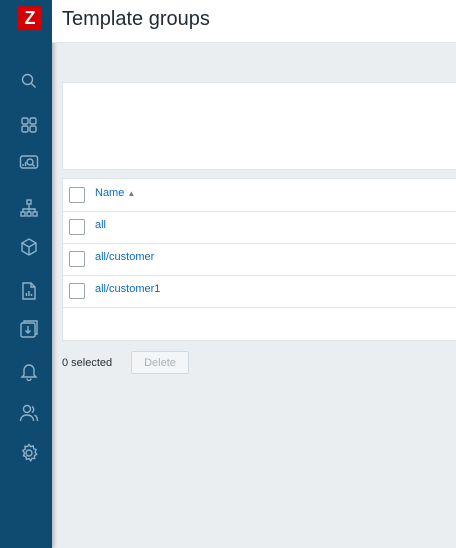 The width and height of the screenshot is (456, 548). Describe the element at coordinates (29, 453) in the screenshot. I see `settings-icon` at that location.